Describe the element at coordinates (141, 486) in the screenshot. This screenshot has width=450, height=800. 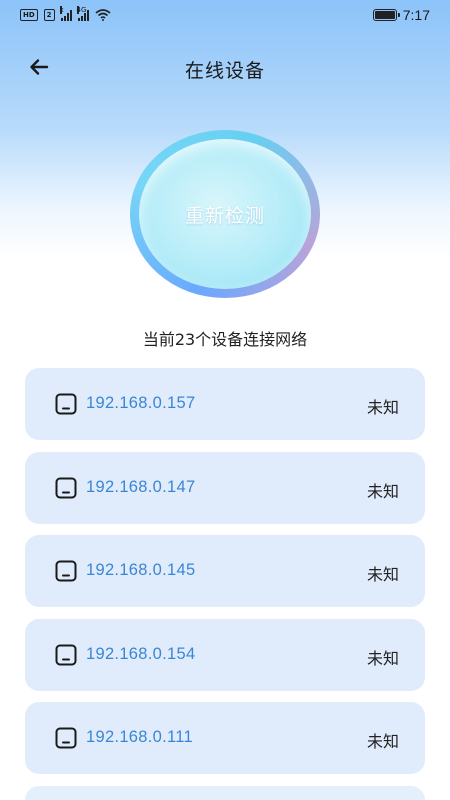
I see `device-ip: 192.168.0.147` at that location.